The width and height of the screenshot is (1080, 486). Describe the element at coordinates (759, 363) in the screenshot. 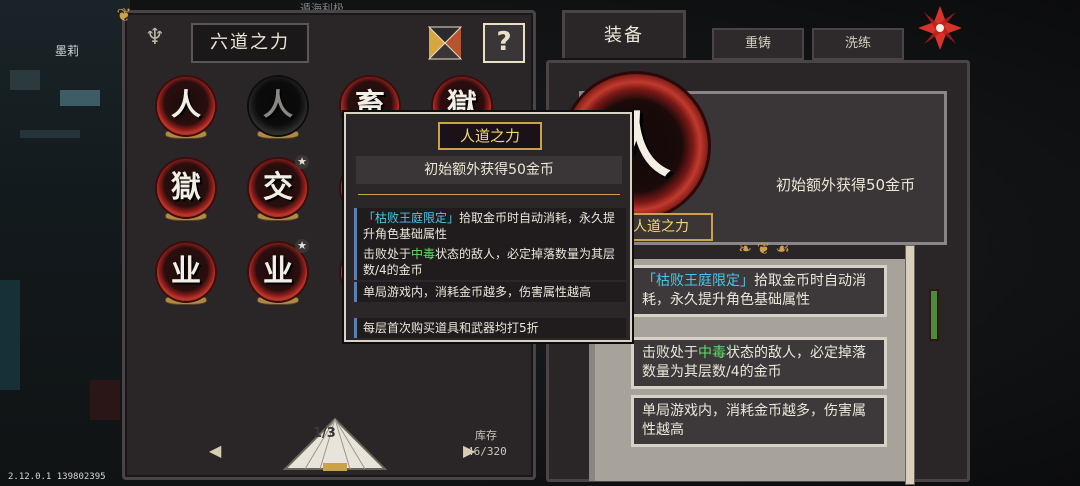

I see `perk-box: 击败处于中毒状态的敌人，必定掉落数量为其层数/4的金币` at that location.